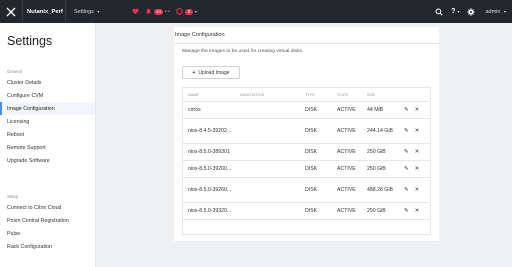 The width and height of the screenshot is (512, 267). Describe the element at coordinates (466, 11) in the screenshot. I see `topbar-actions: ? ▾ admin ▾` at that location.